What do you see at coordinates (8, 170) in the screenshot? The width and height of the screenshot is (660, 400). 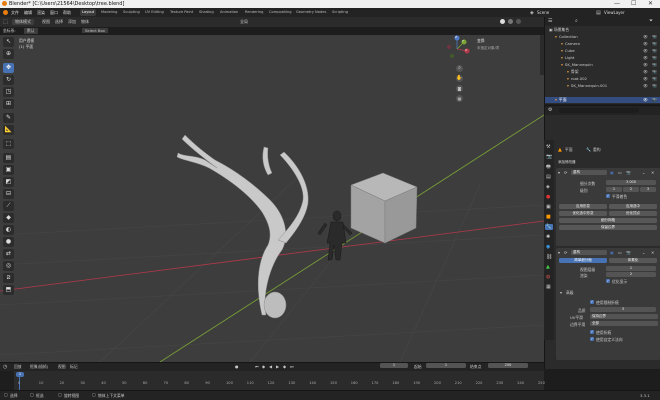 I see `inset-tool-icon: ▣` at bounding box center [8, 170].